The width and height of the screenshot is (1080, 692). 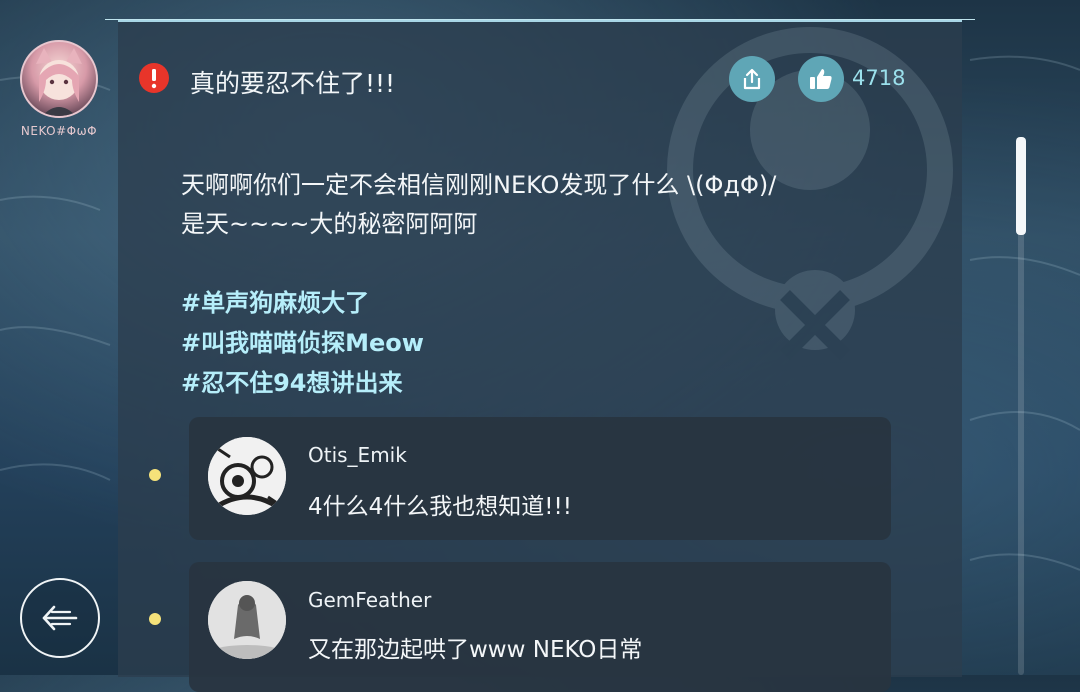 I want to click on back-button, so click(x=60, y=618).